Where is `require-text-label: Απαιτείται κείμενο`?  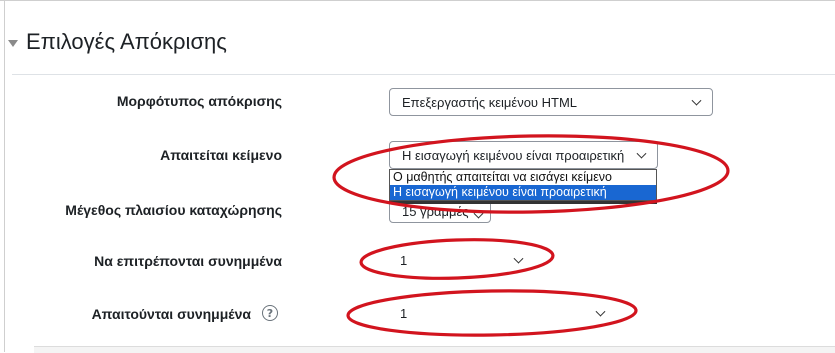 require-text-label: Απαιτείται κείμενο is located at coordinates (221, 155).